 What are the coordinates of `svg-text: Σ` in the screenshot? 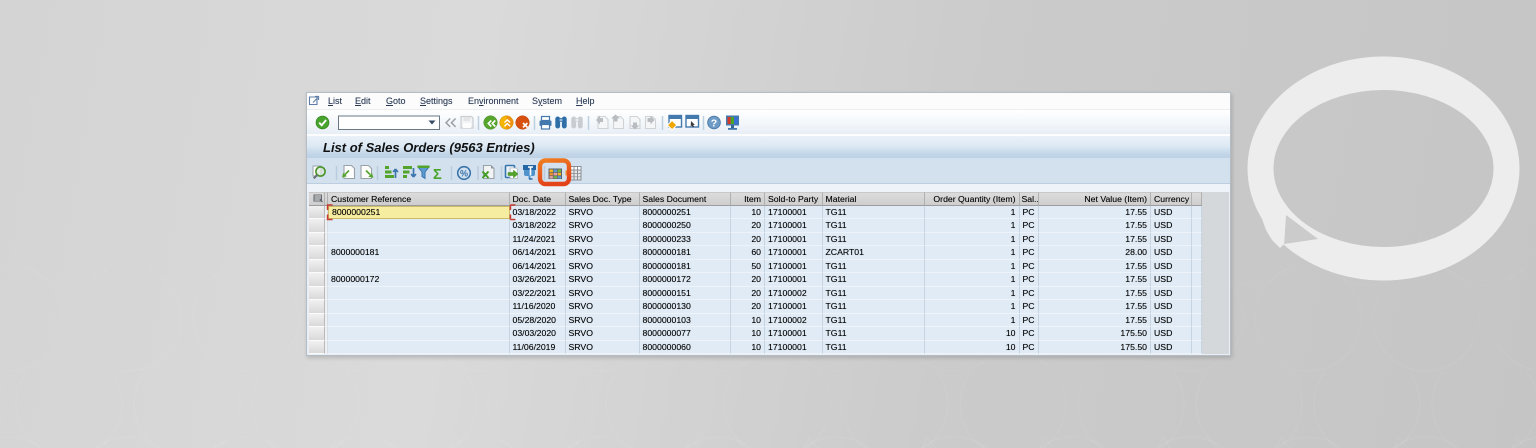 It's located at (437, 175).